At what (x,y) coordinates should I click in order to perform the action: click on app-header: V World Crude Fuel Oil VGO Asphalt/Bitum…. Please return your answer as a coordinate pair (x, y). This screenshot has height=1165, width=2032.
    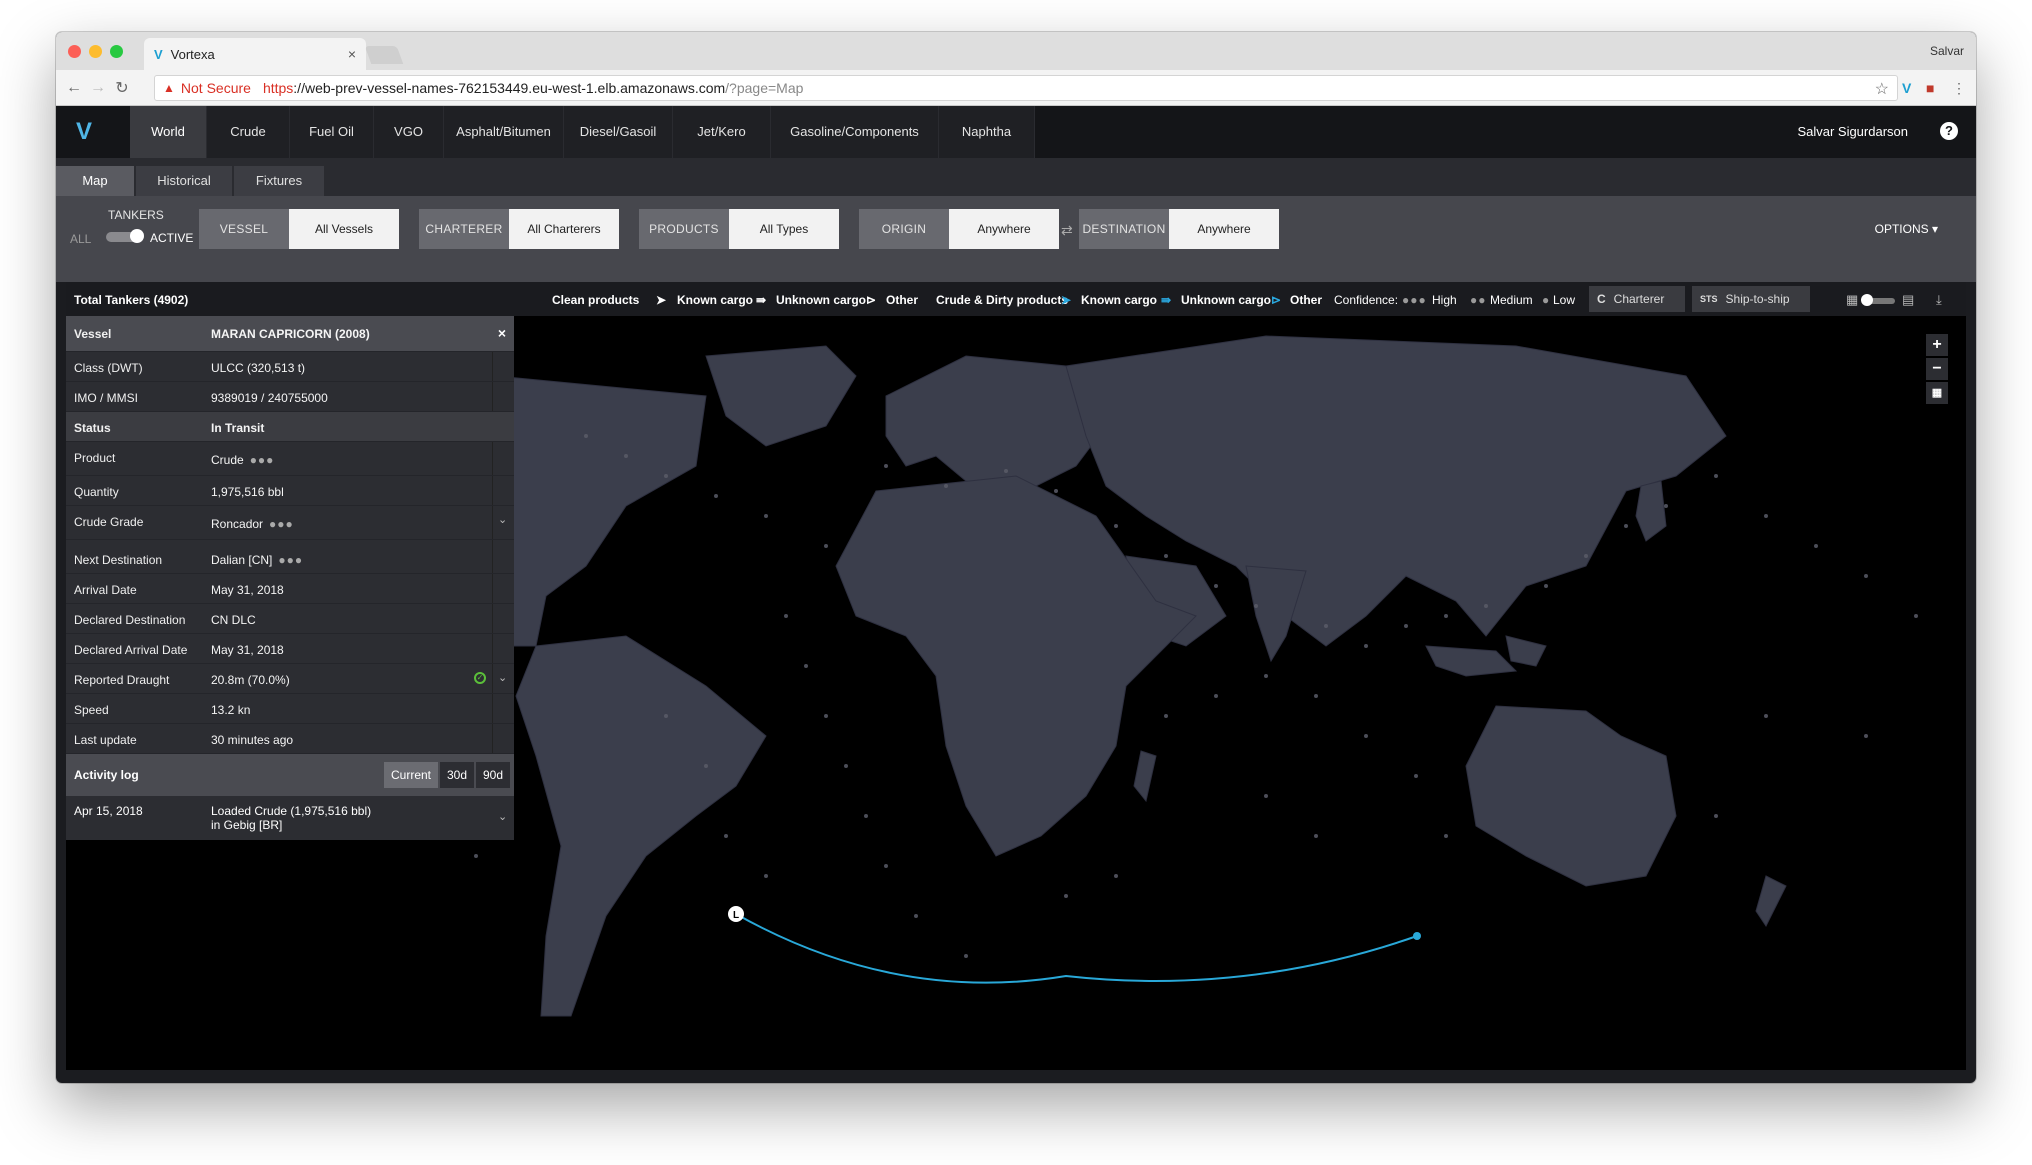
    Looking at the image, I should click on (1016, 132).